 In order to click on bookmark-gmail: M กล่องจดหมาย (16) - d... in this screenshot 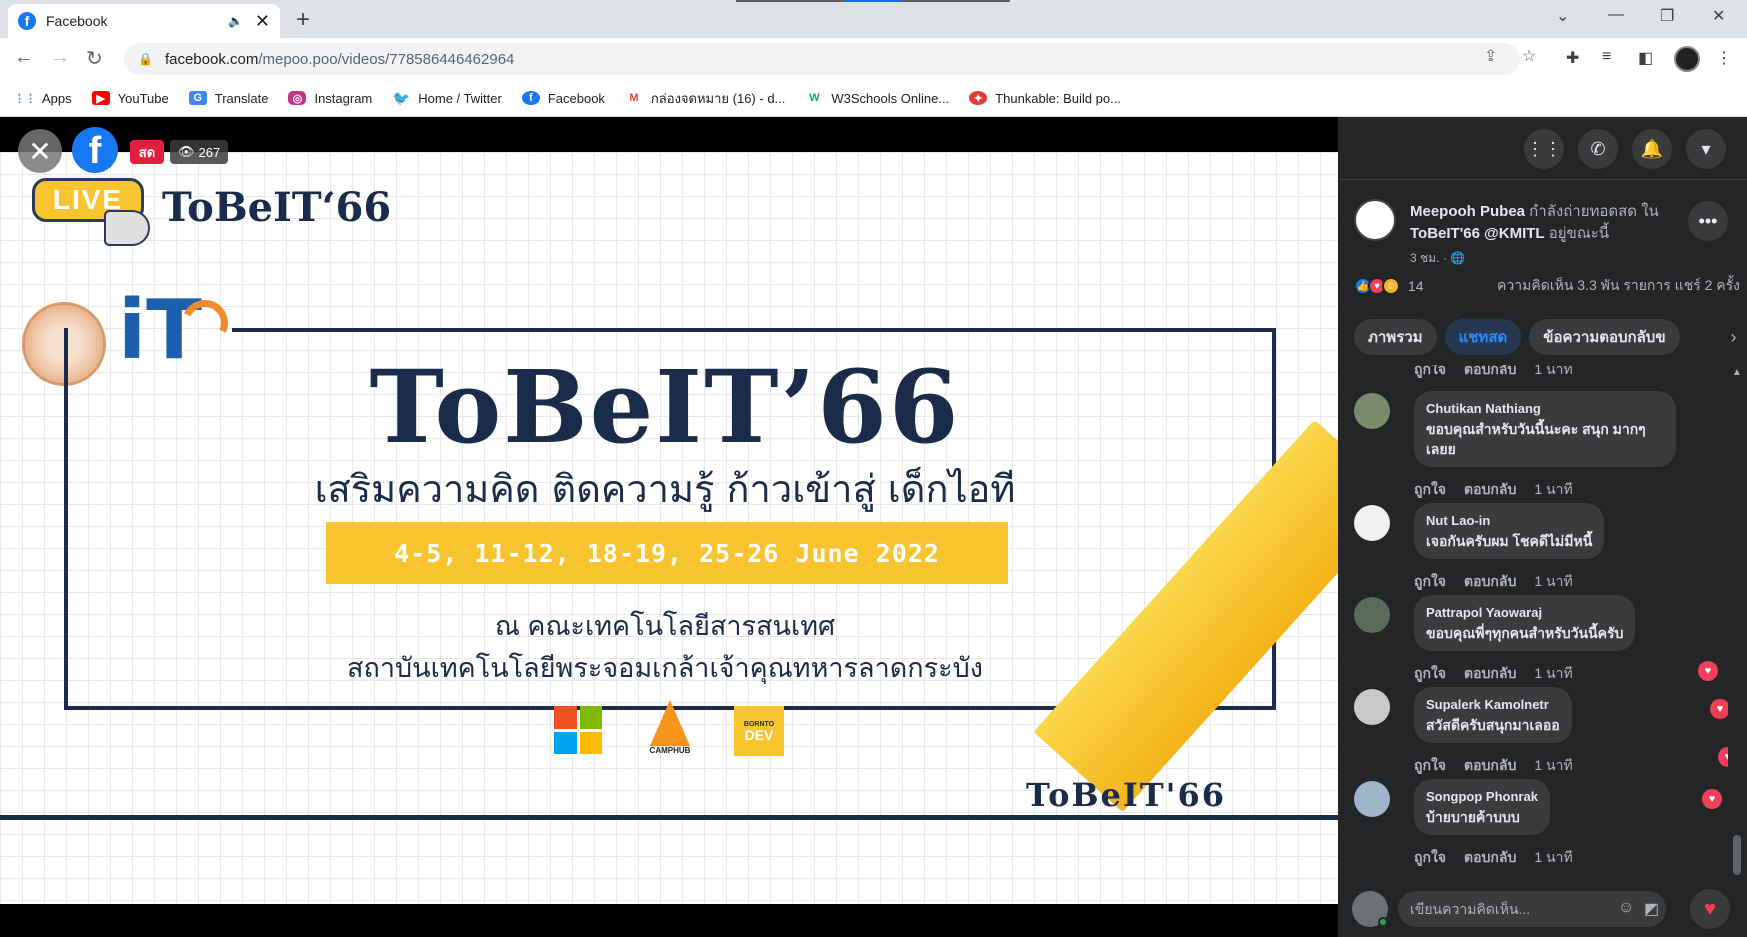, I will do `click(705, 98)`.